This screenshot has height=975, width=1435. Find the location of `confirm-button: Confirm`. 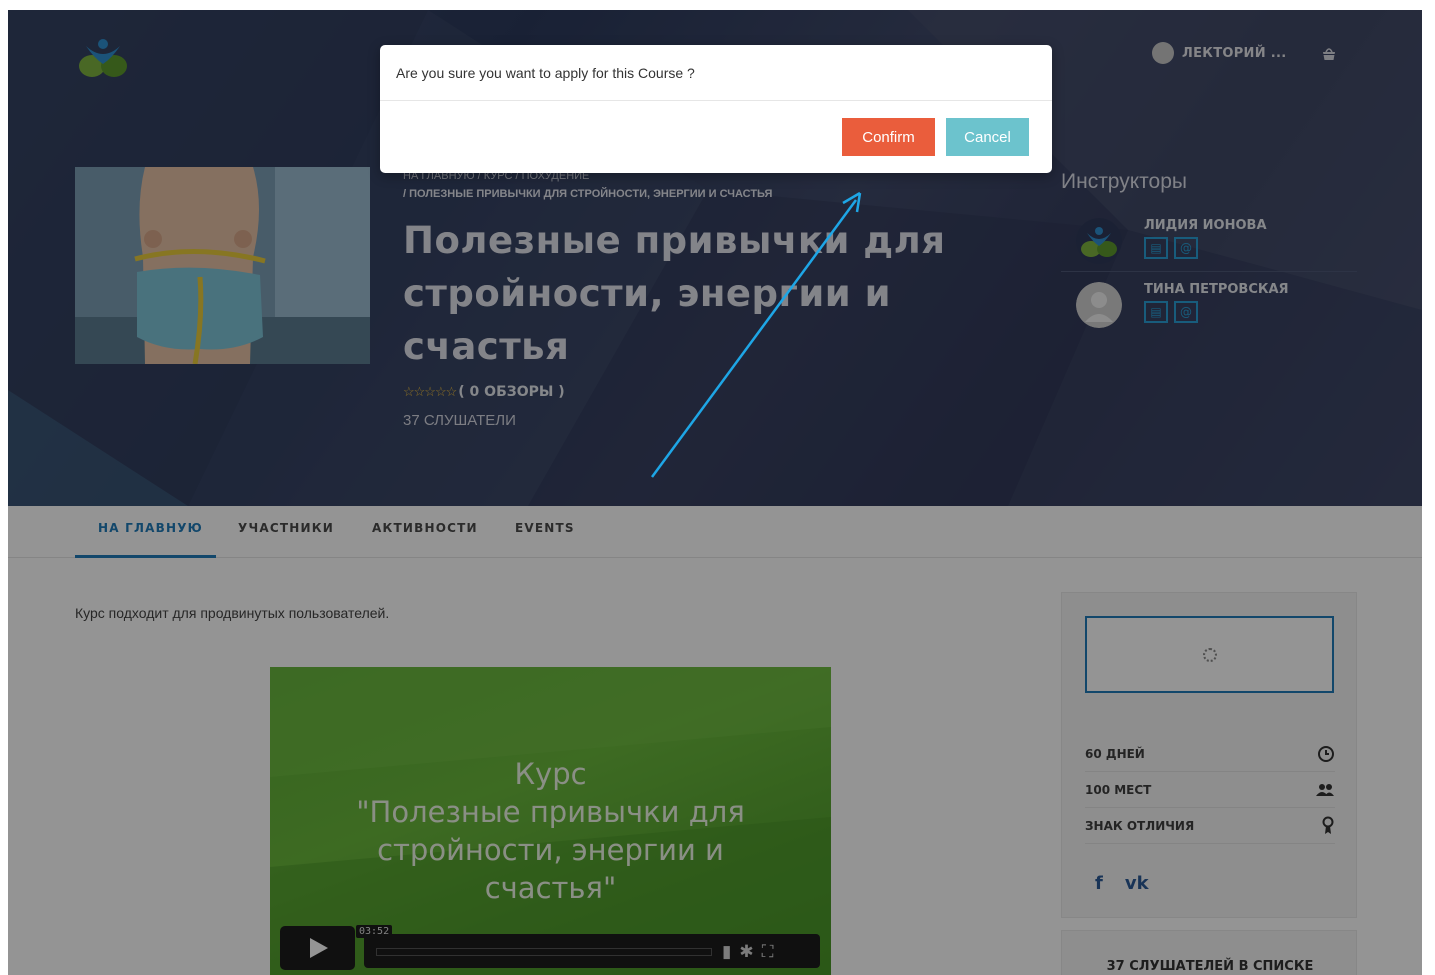

confirm-button: Confirm is located at coordinates (888, 137).